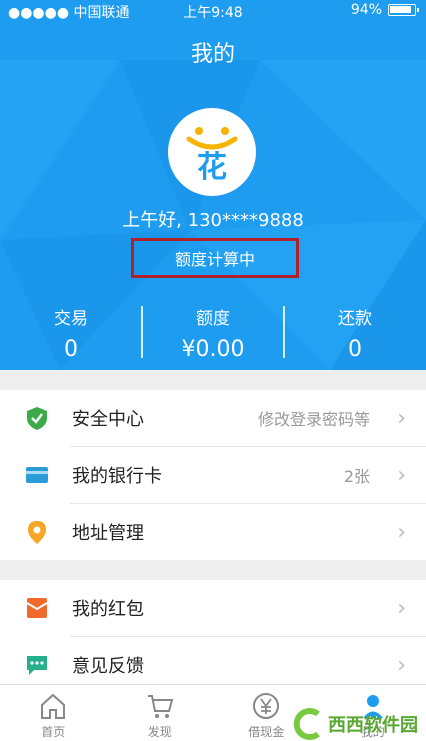 This screenshot has height=741, width=426. I want to click on menu-label: 我的银行卡, so click(117, 476).